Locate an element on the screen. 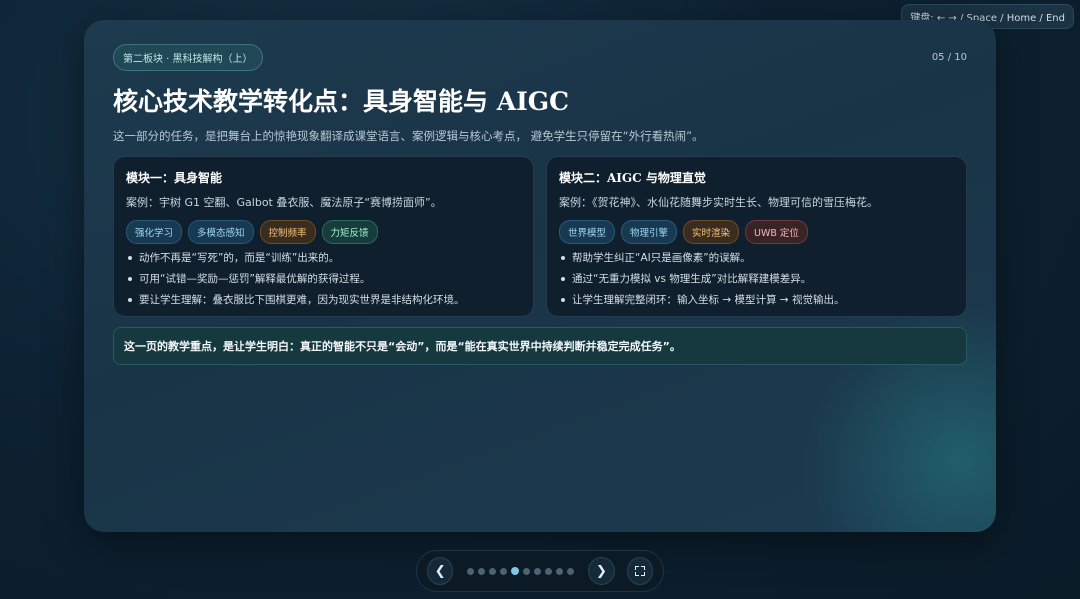 This screenshot has height=599, width=1080. chip-list: 世界模型 物理引擎 实时渲染 UWB 定位 is located at coordinates (756, 232).